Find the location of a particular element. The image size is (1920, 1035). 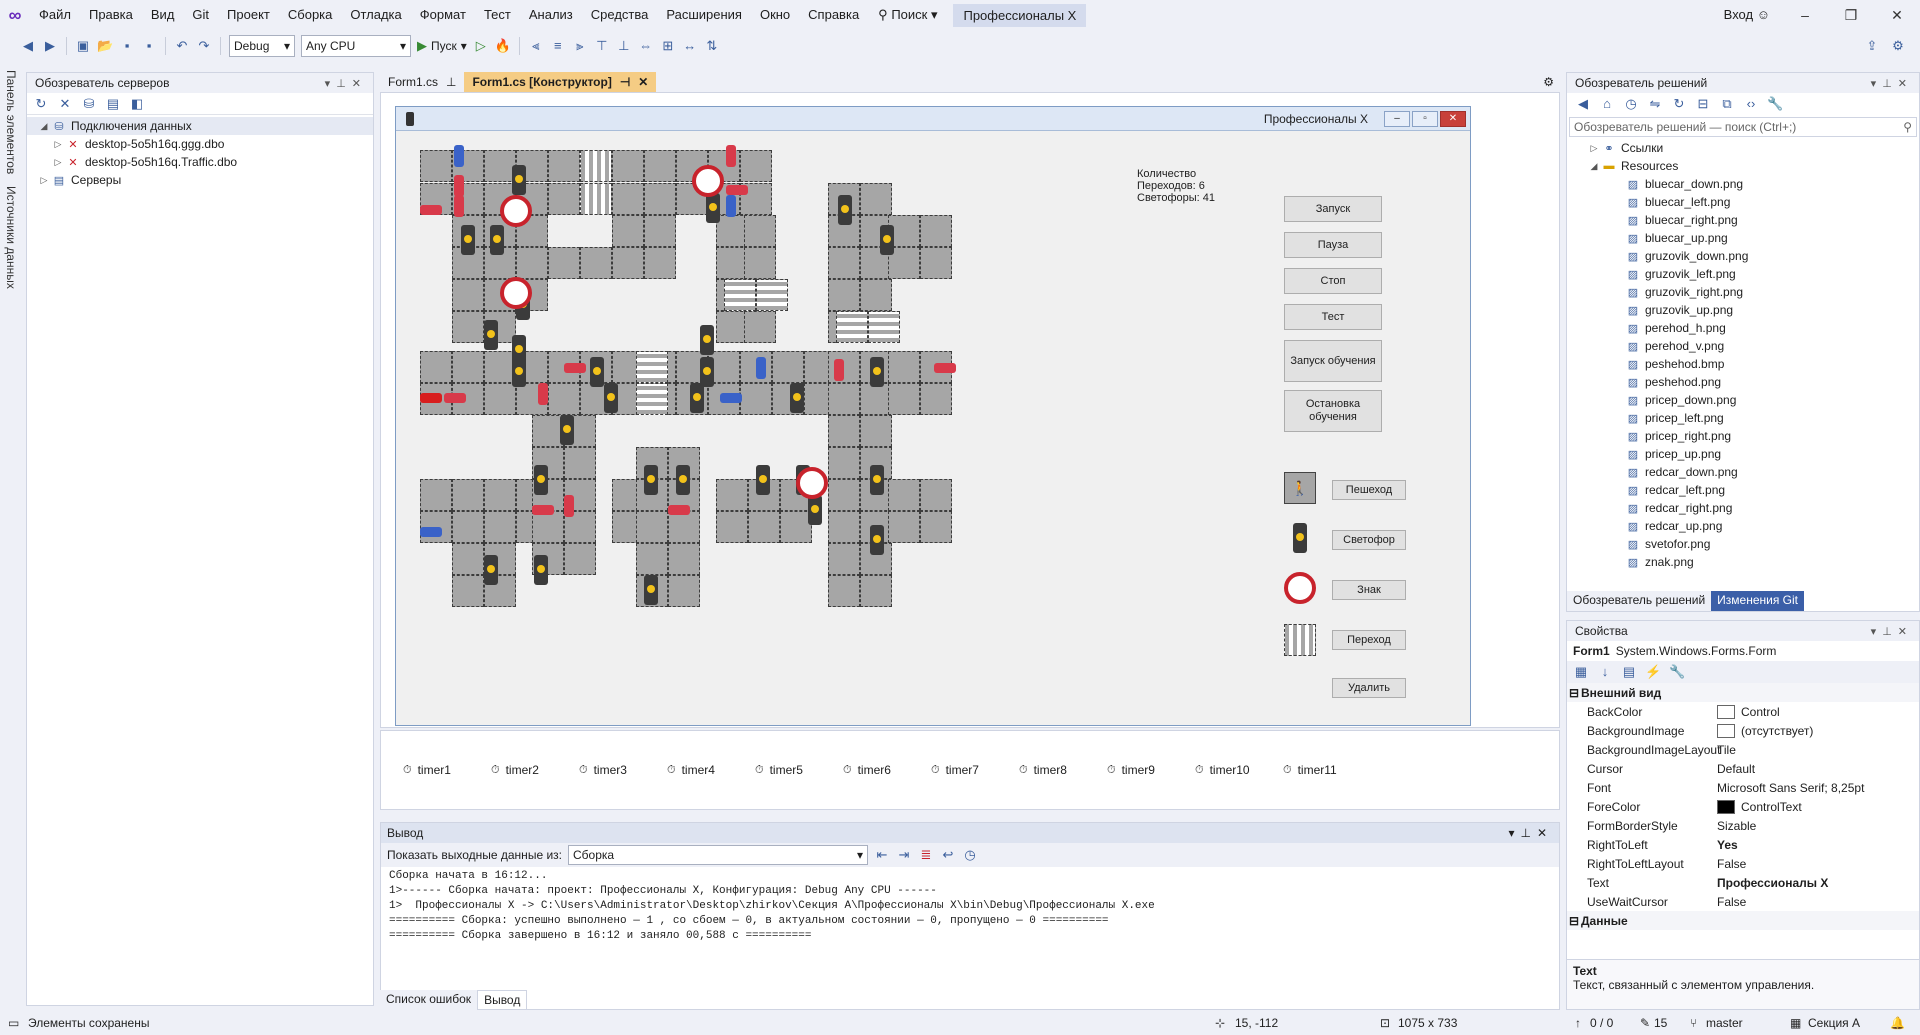

word-wrap-icon: ↩ is located at coordinates (948, 855).